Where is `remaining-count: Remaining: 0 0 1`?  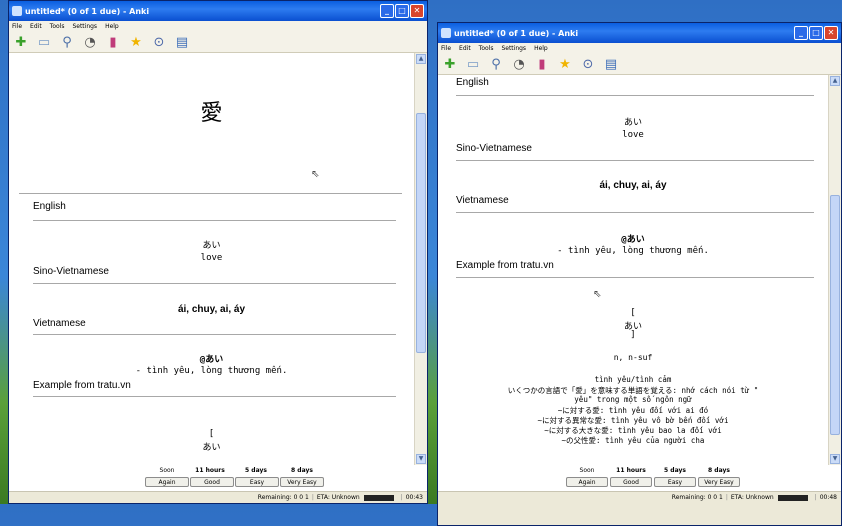
remaining-count: Remaining: 0 0 1 is located at coordinates (697, 497).